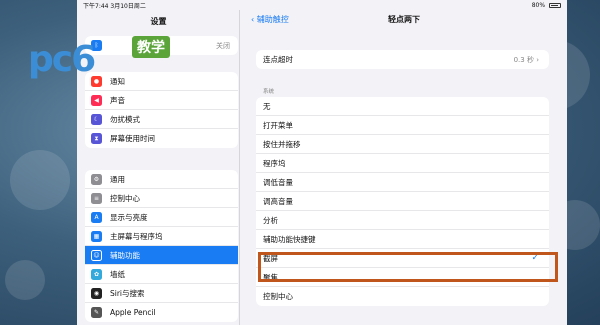 Image resolution: width=600 pixels, height=325 pixels. Describe the element at coordinates (402, 106) in the screenshot. I see `action-item: 无` at that location.